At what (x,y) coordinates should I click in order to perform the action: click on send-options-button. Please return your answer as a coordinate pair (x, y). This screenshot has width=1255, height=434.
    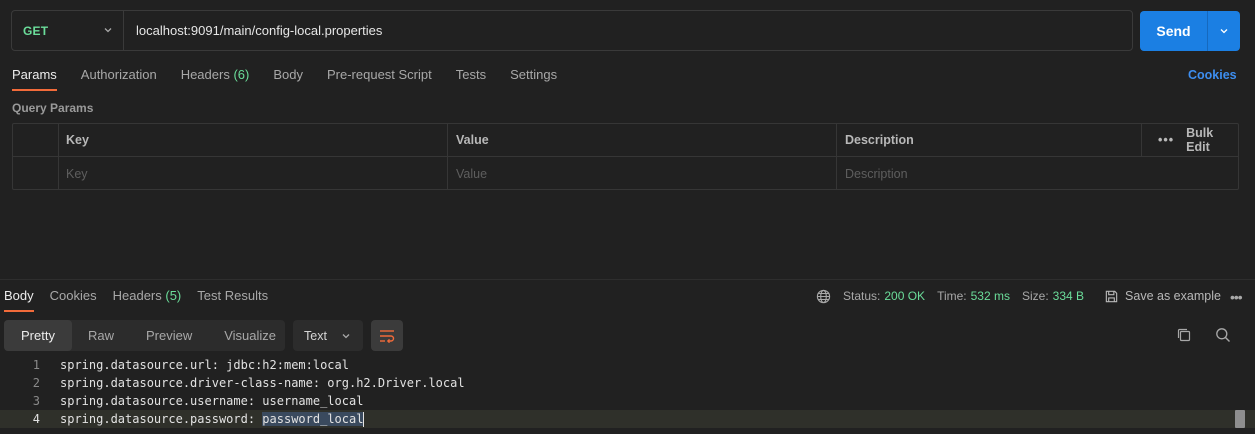
    Looking at the image, I should click on (1224, 31).